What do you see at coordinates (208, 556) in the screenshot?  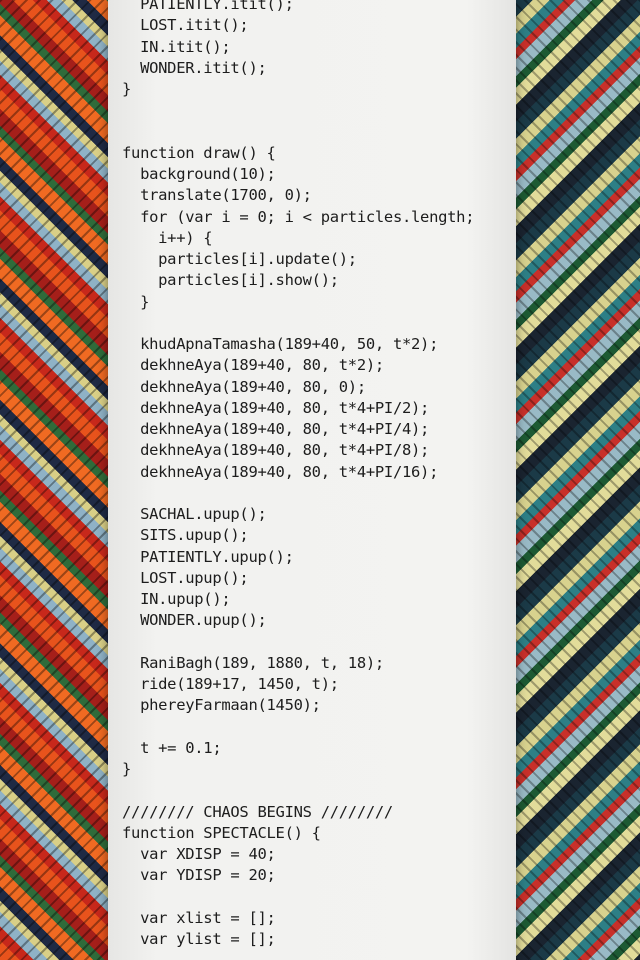 I see `code-line: PATIENTLY.upup();` at bounding box center [208, 556].